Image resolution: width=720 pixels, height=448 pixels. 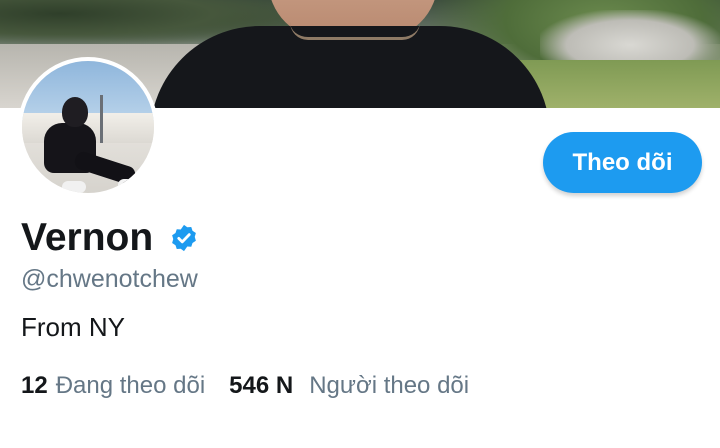 What do you see at coordinates (130, 385) in the screenshot?
I see `following-label: Đang theo dõi` at bounding box center [130, 385].